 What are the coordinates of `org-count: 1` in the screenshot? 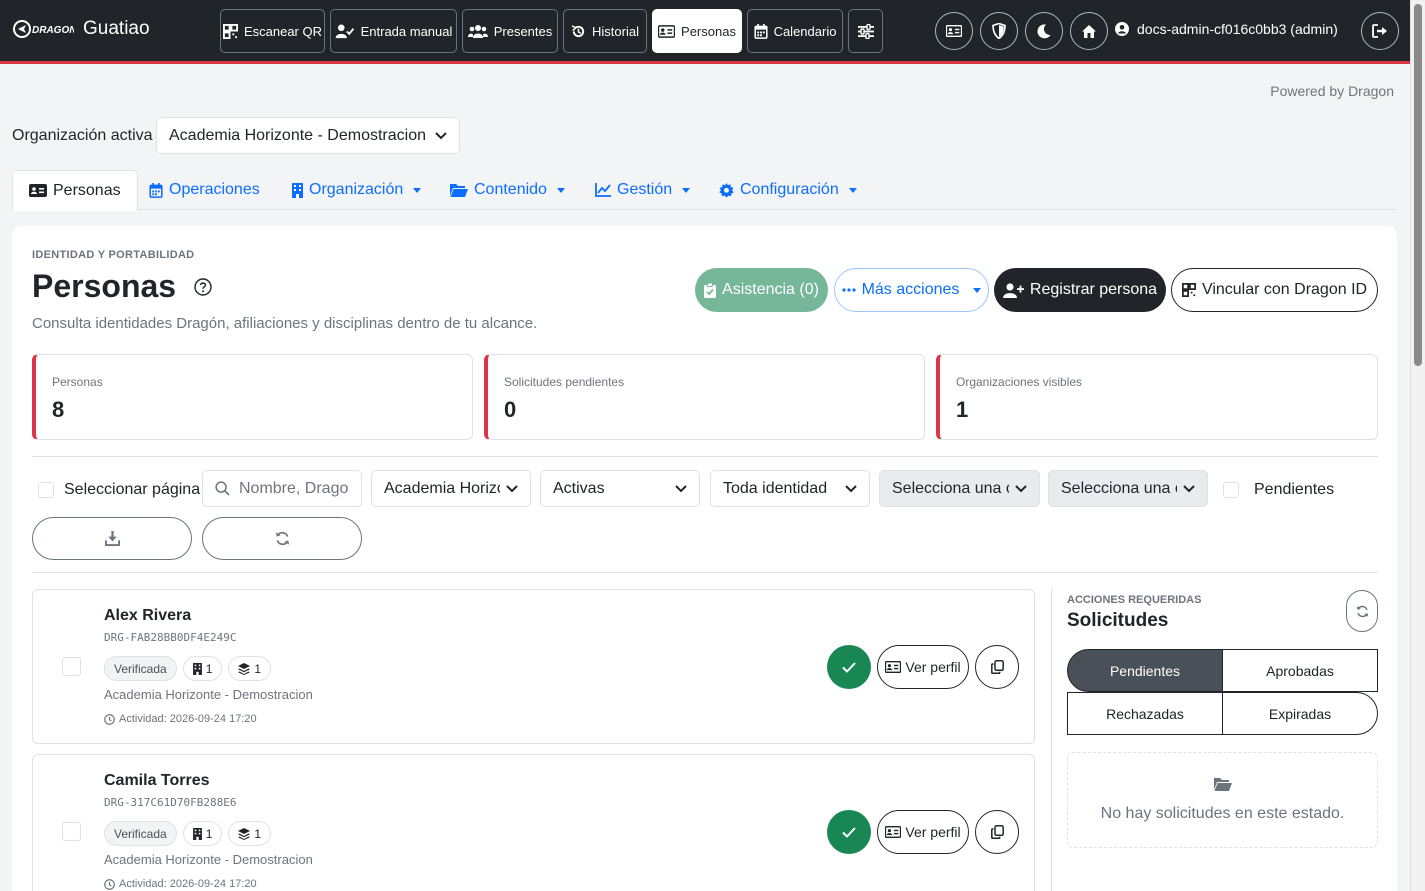 It's located at (209, 668).